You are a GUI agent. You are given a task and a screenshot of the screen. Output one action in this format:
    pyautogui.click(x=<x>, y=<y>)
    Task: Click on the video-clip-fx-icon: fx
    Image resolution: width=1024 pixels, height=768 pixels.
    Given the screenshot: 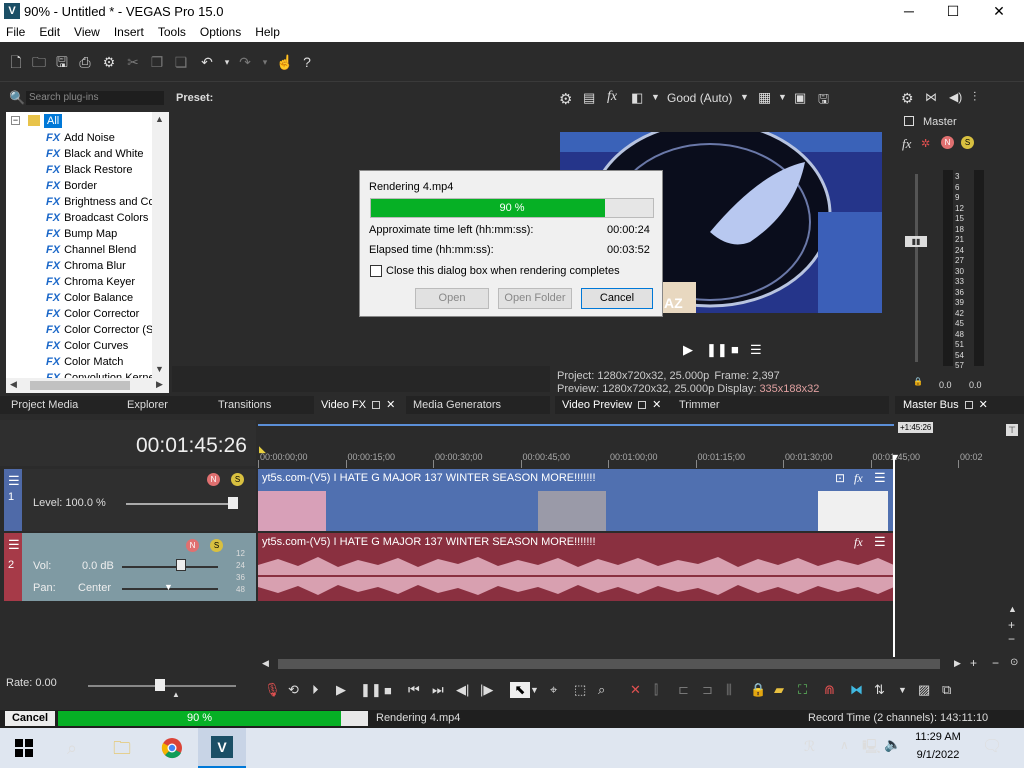 What is the action you would take?
    pyautogui.click(x=858, y=478)
    